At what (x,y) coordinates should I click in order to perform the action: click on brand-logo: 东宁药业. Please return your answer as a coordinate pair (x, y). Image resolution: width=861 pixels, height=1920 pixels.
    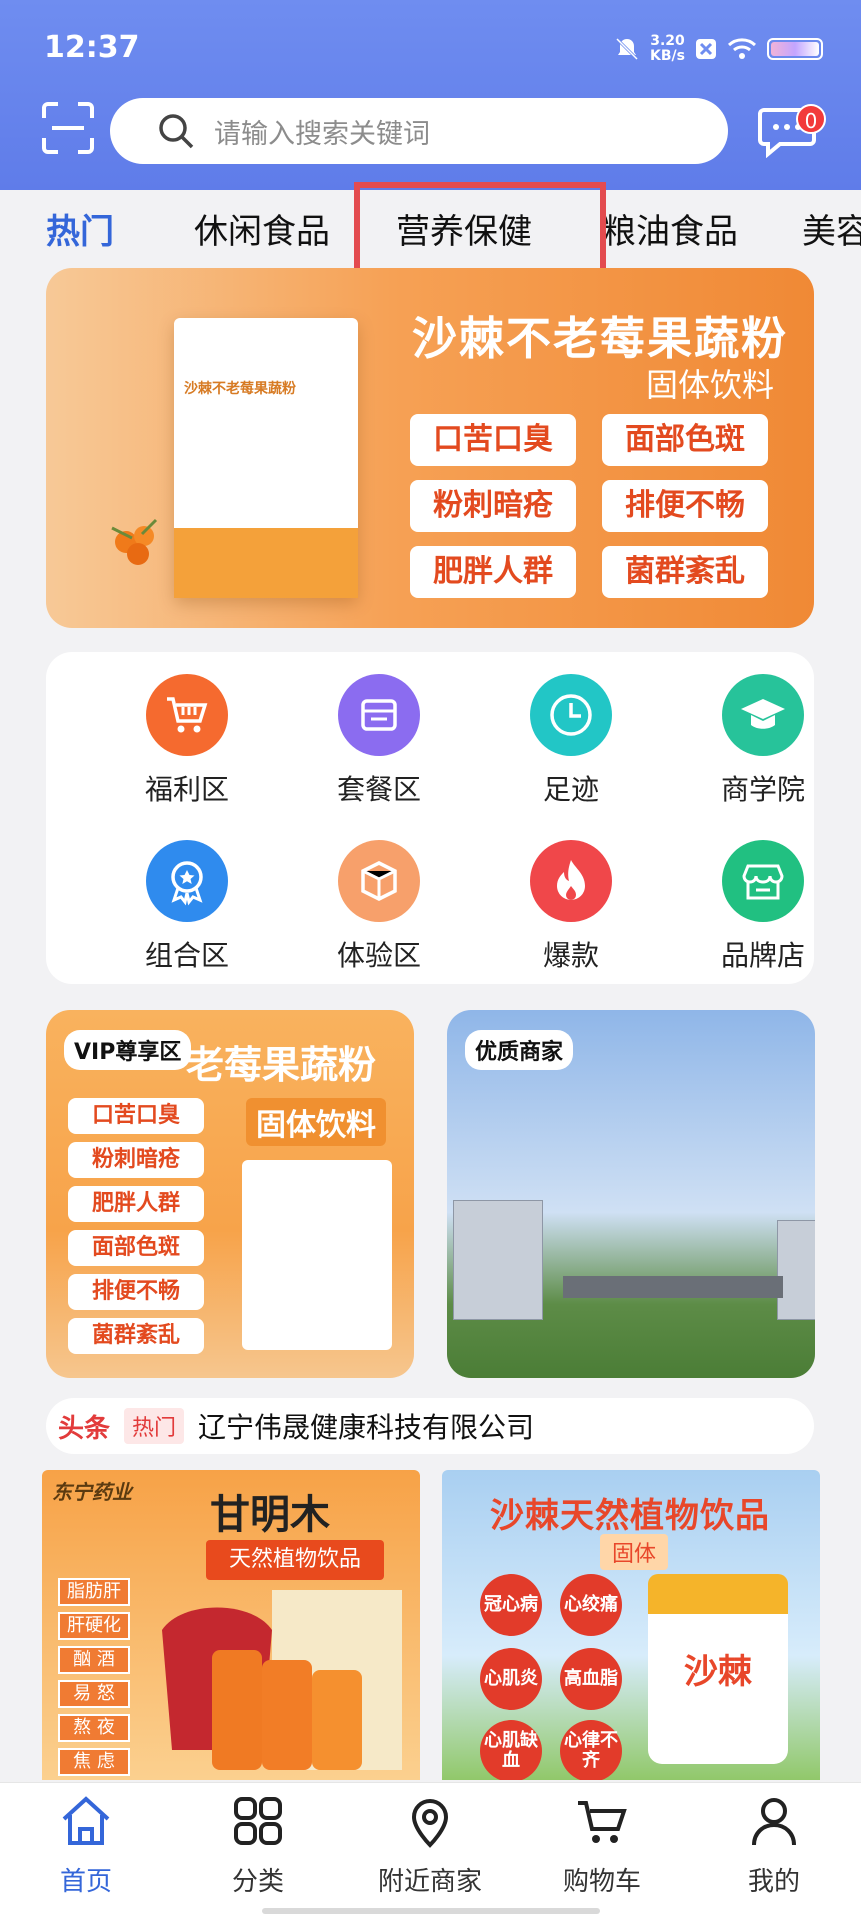
    Looking at the image, I should click on (92, 1492).